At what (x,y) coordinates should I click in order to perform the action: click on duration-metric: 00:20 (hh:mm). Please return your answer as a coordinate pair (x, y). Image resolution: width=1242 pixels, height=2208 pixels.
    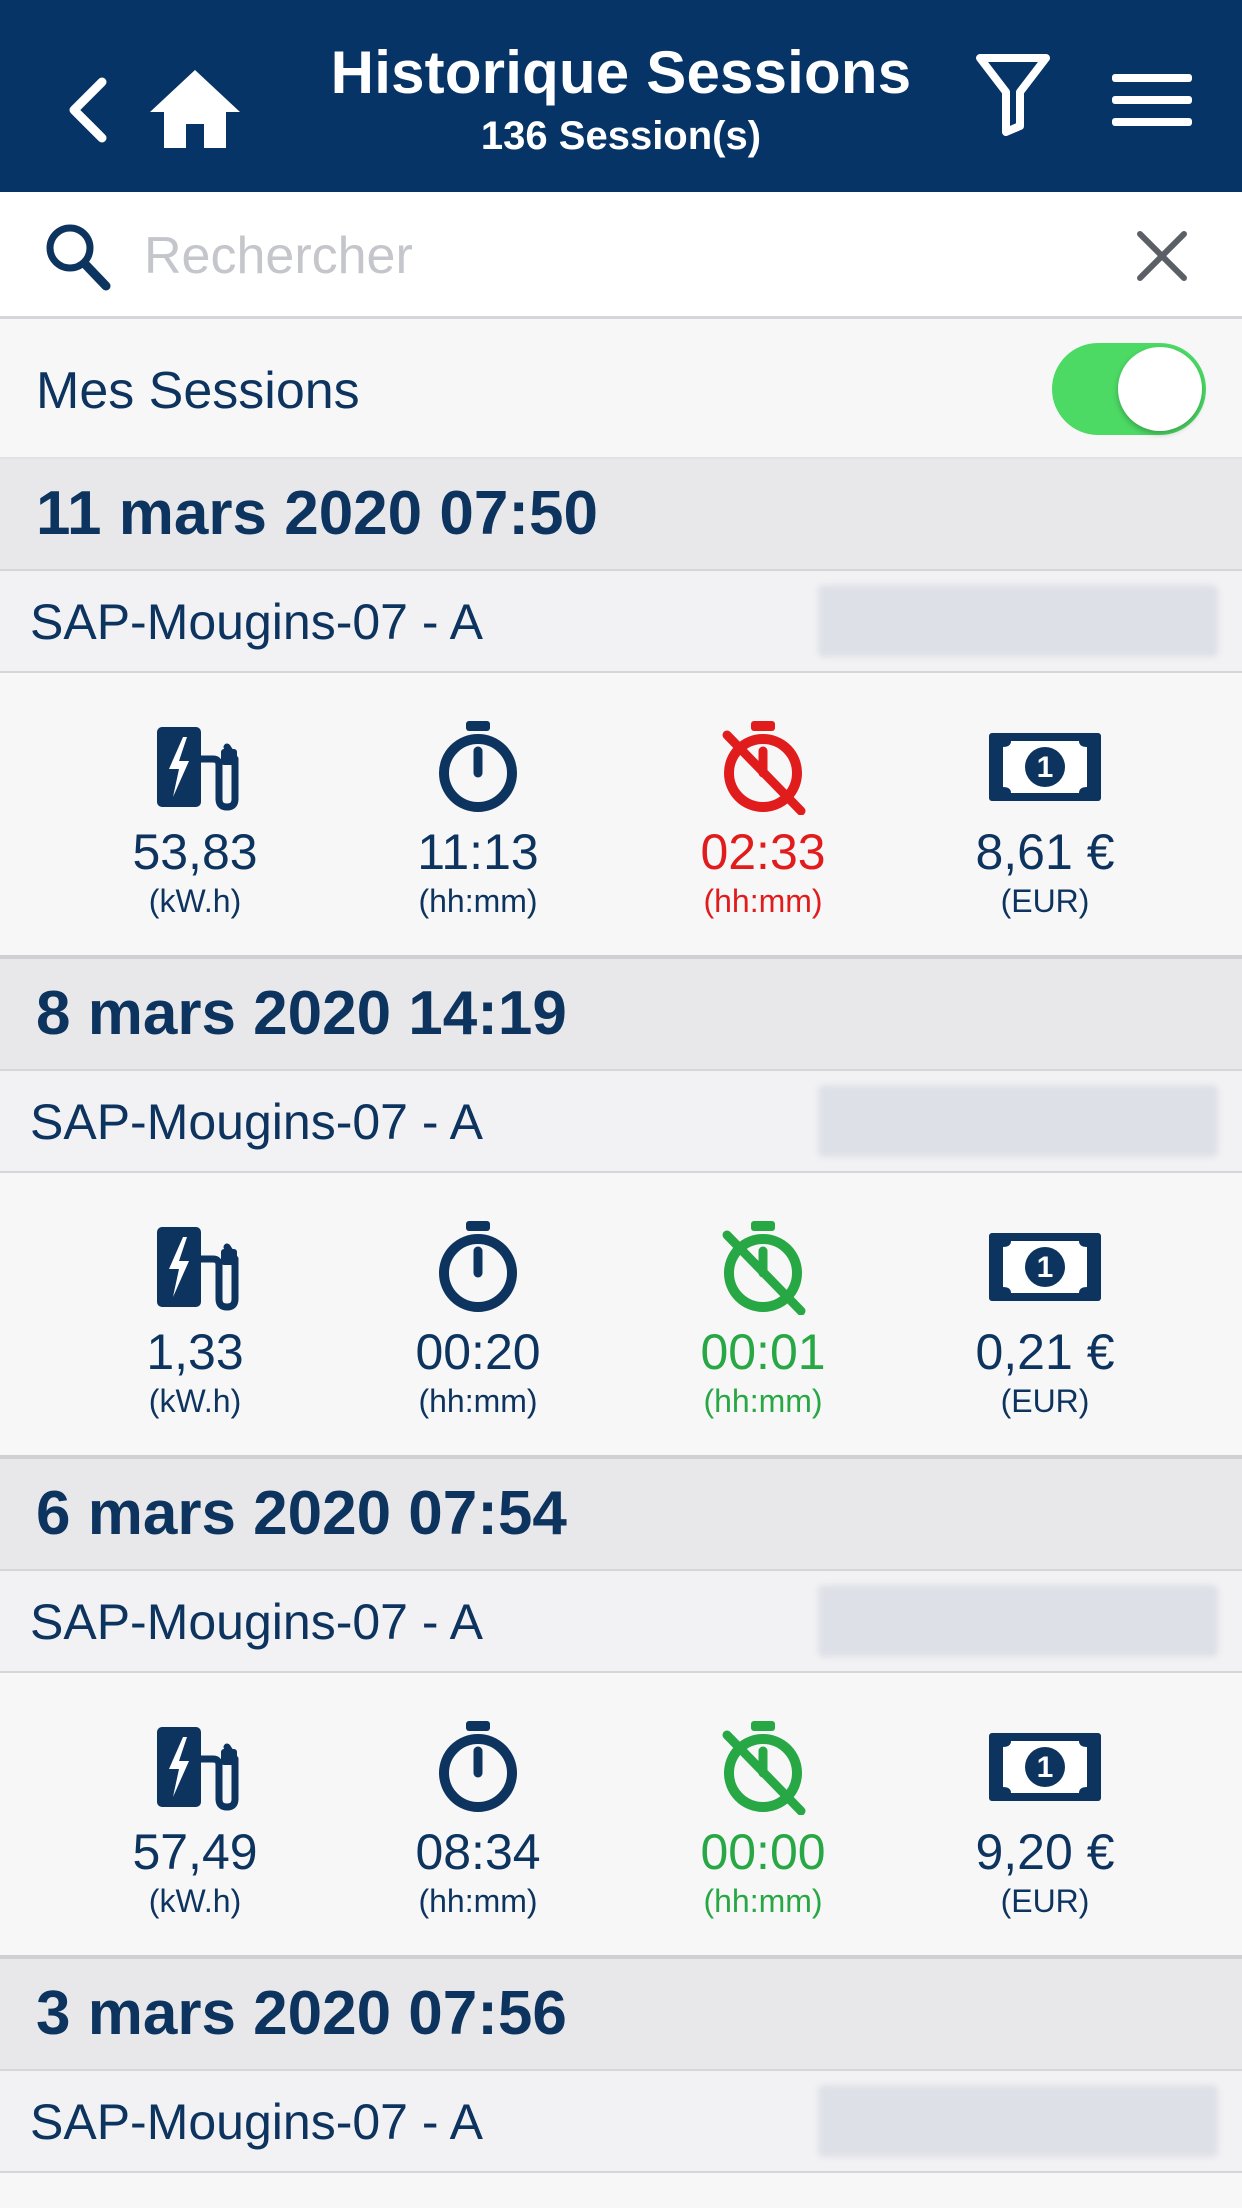
    Looking at the image, I should click on (478, 1320).